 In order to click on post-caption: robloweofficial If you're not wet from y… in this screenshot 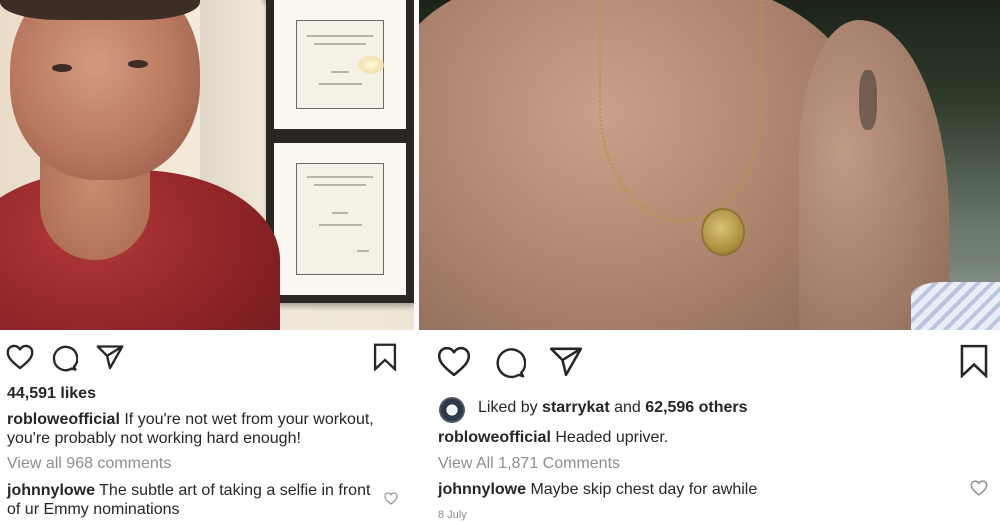, I will do `click(207, 429)`.